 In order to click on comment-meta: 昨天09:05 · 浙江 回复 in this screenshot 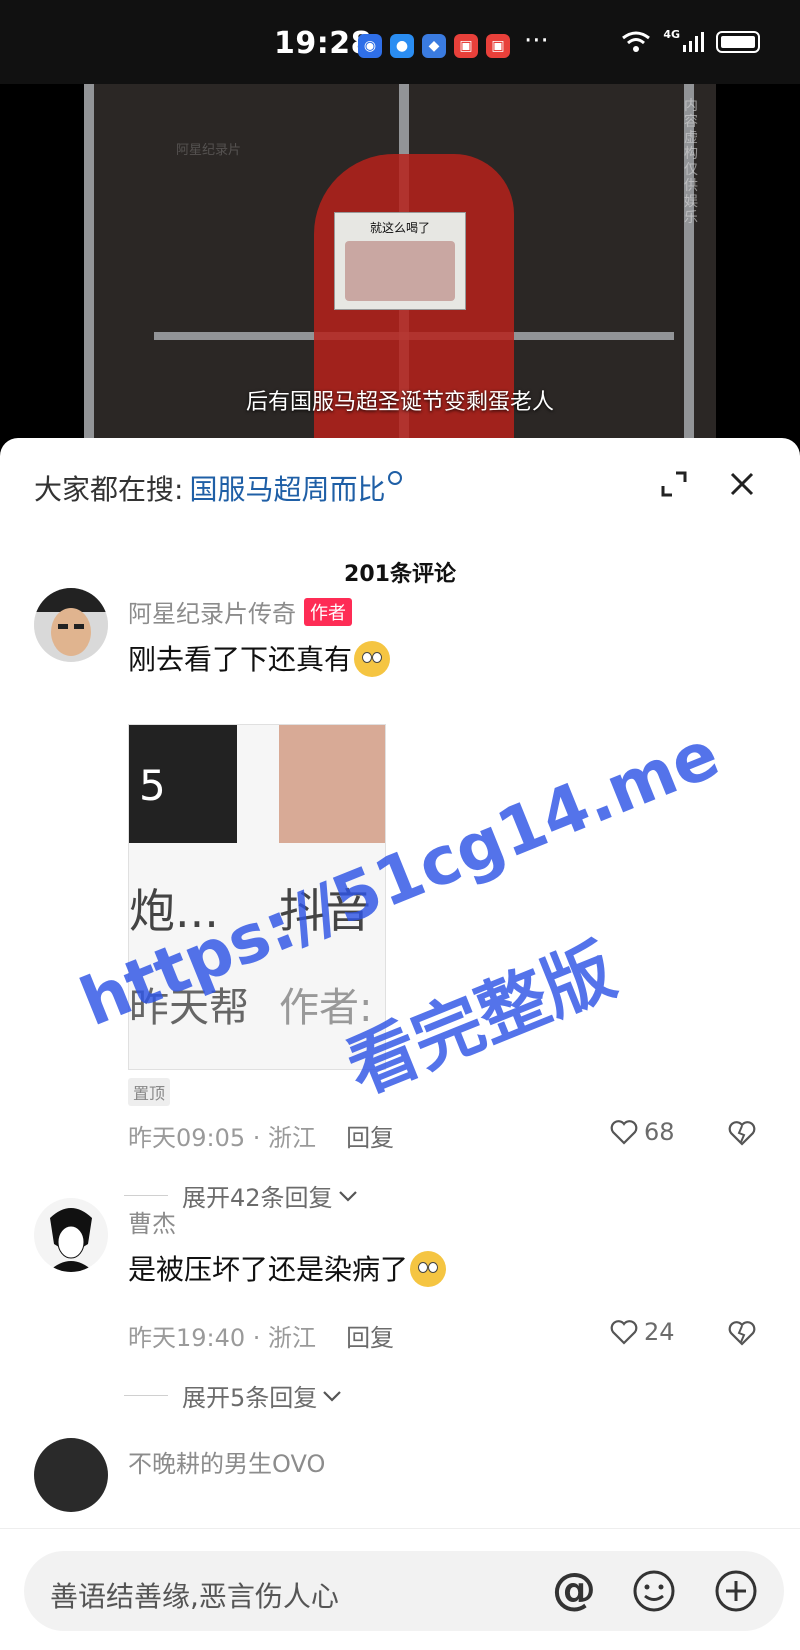, I will do `click(261, 1135)`.